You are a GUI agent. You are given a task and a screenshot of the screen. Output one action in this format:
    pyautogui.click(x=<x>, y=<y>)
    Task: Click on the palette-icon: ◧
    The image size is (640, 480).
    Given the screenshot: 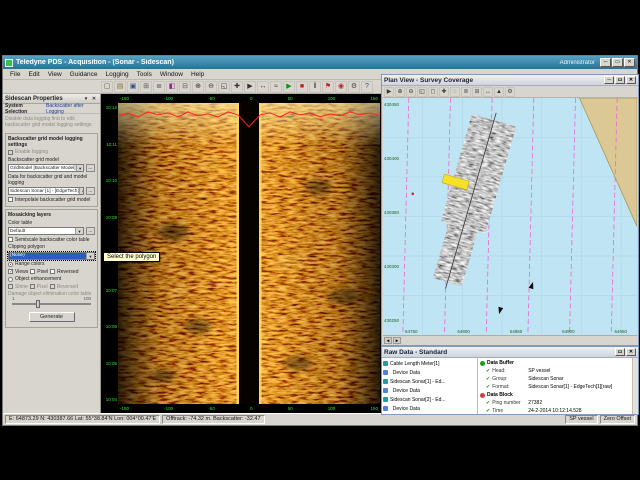 What is the action you would take?
    pyautogui.click(x=172, y=86)
    